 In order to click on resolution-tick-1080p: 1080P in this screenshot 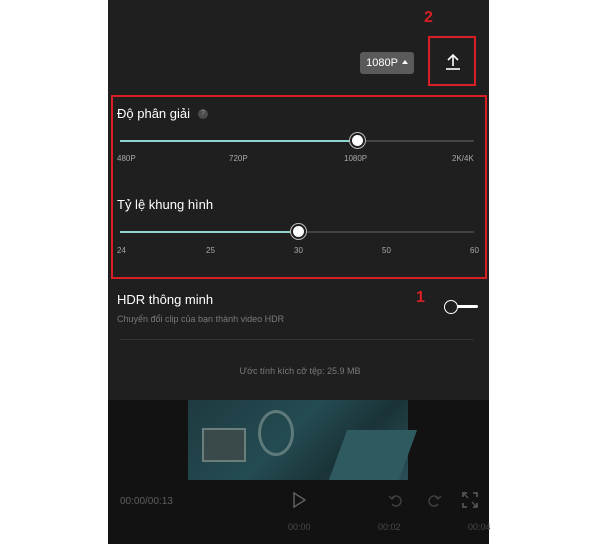, I will do `click(356, 158)`.